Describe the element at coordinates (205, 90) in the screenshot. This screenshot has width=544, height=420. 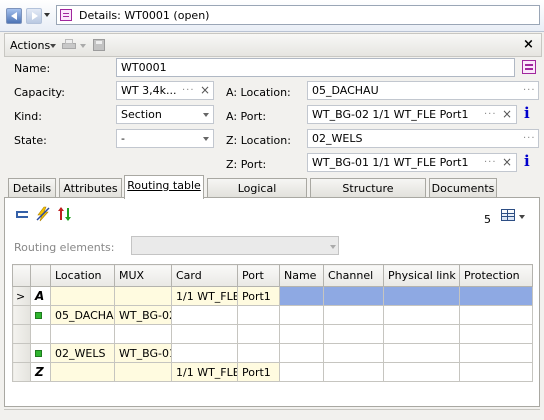
I see `capacity-clear-icon: ×` at that location.